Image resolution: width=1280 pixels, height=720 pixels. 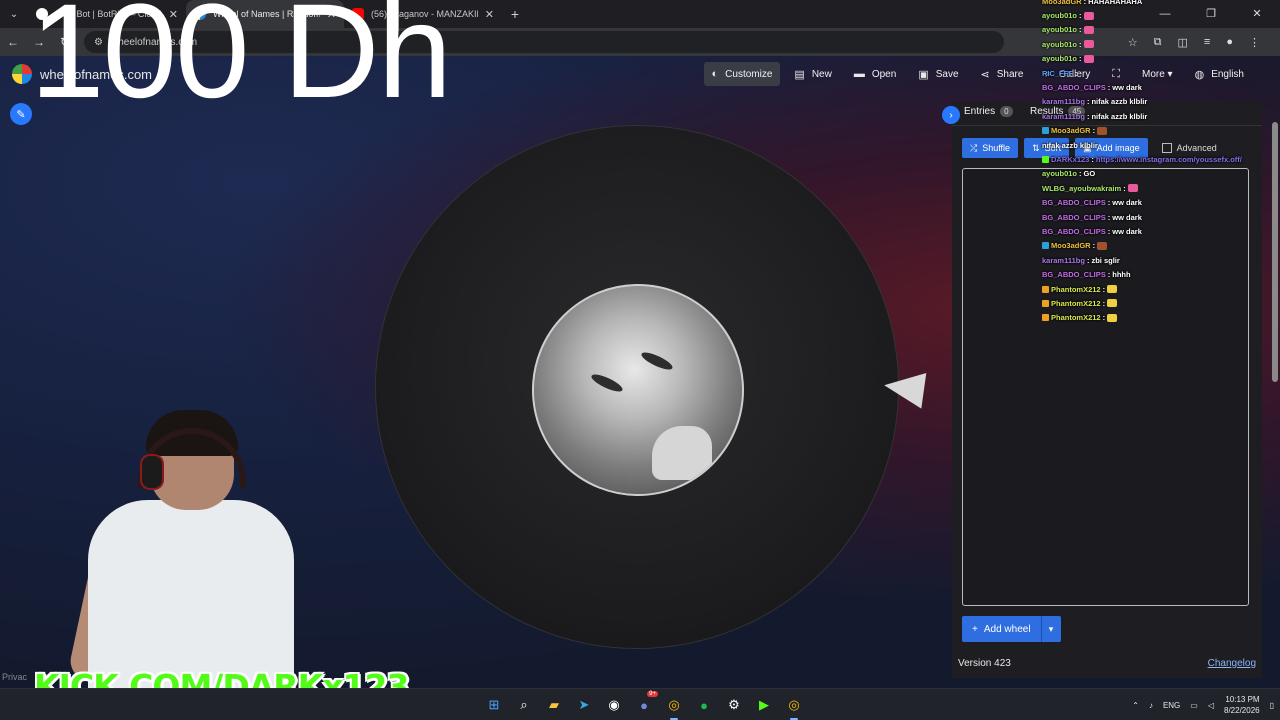 I want to click on spotify-icon: ●, so click(x=704, y=705).